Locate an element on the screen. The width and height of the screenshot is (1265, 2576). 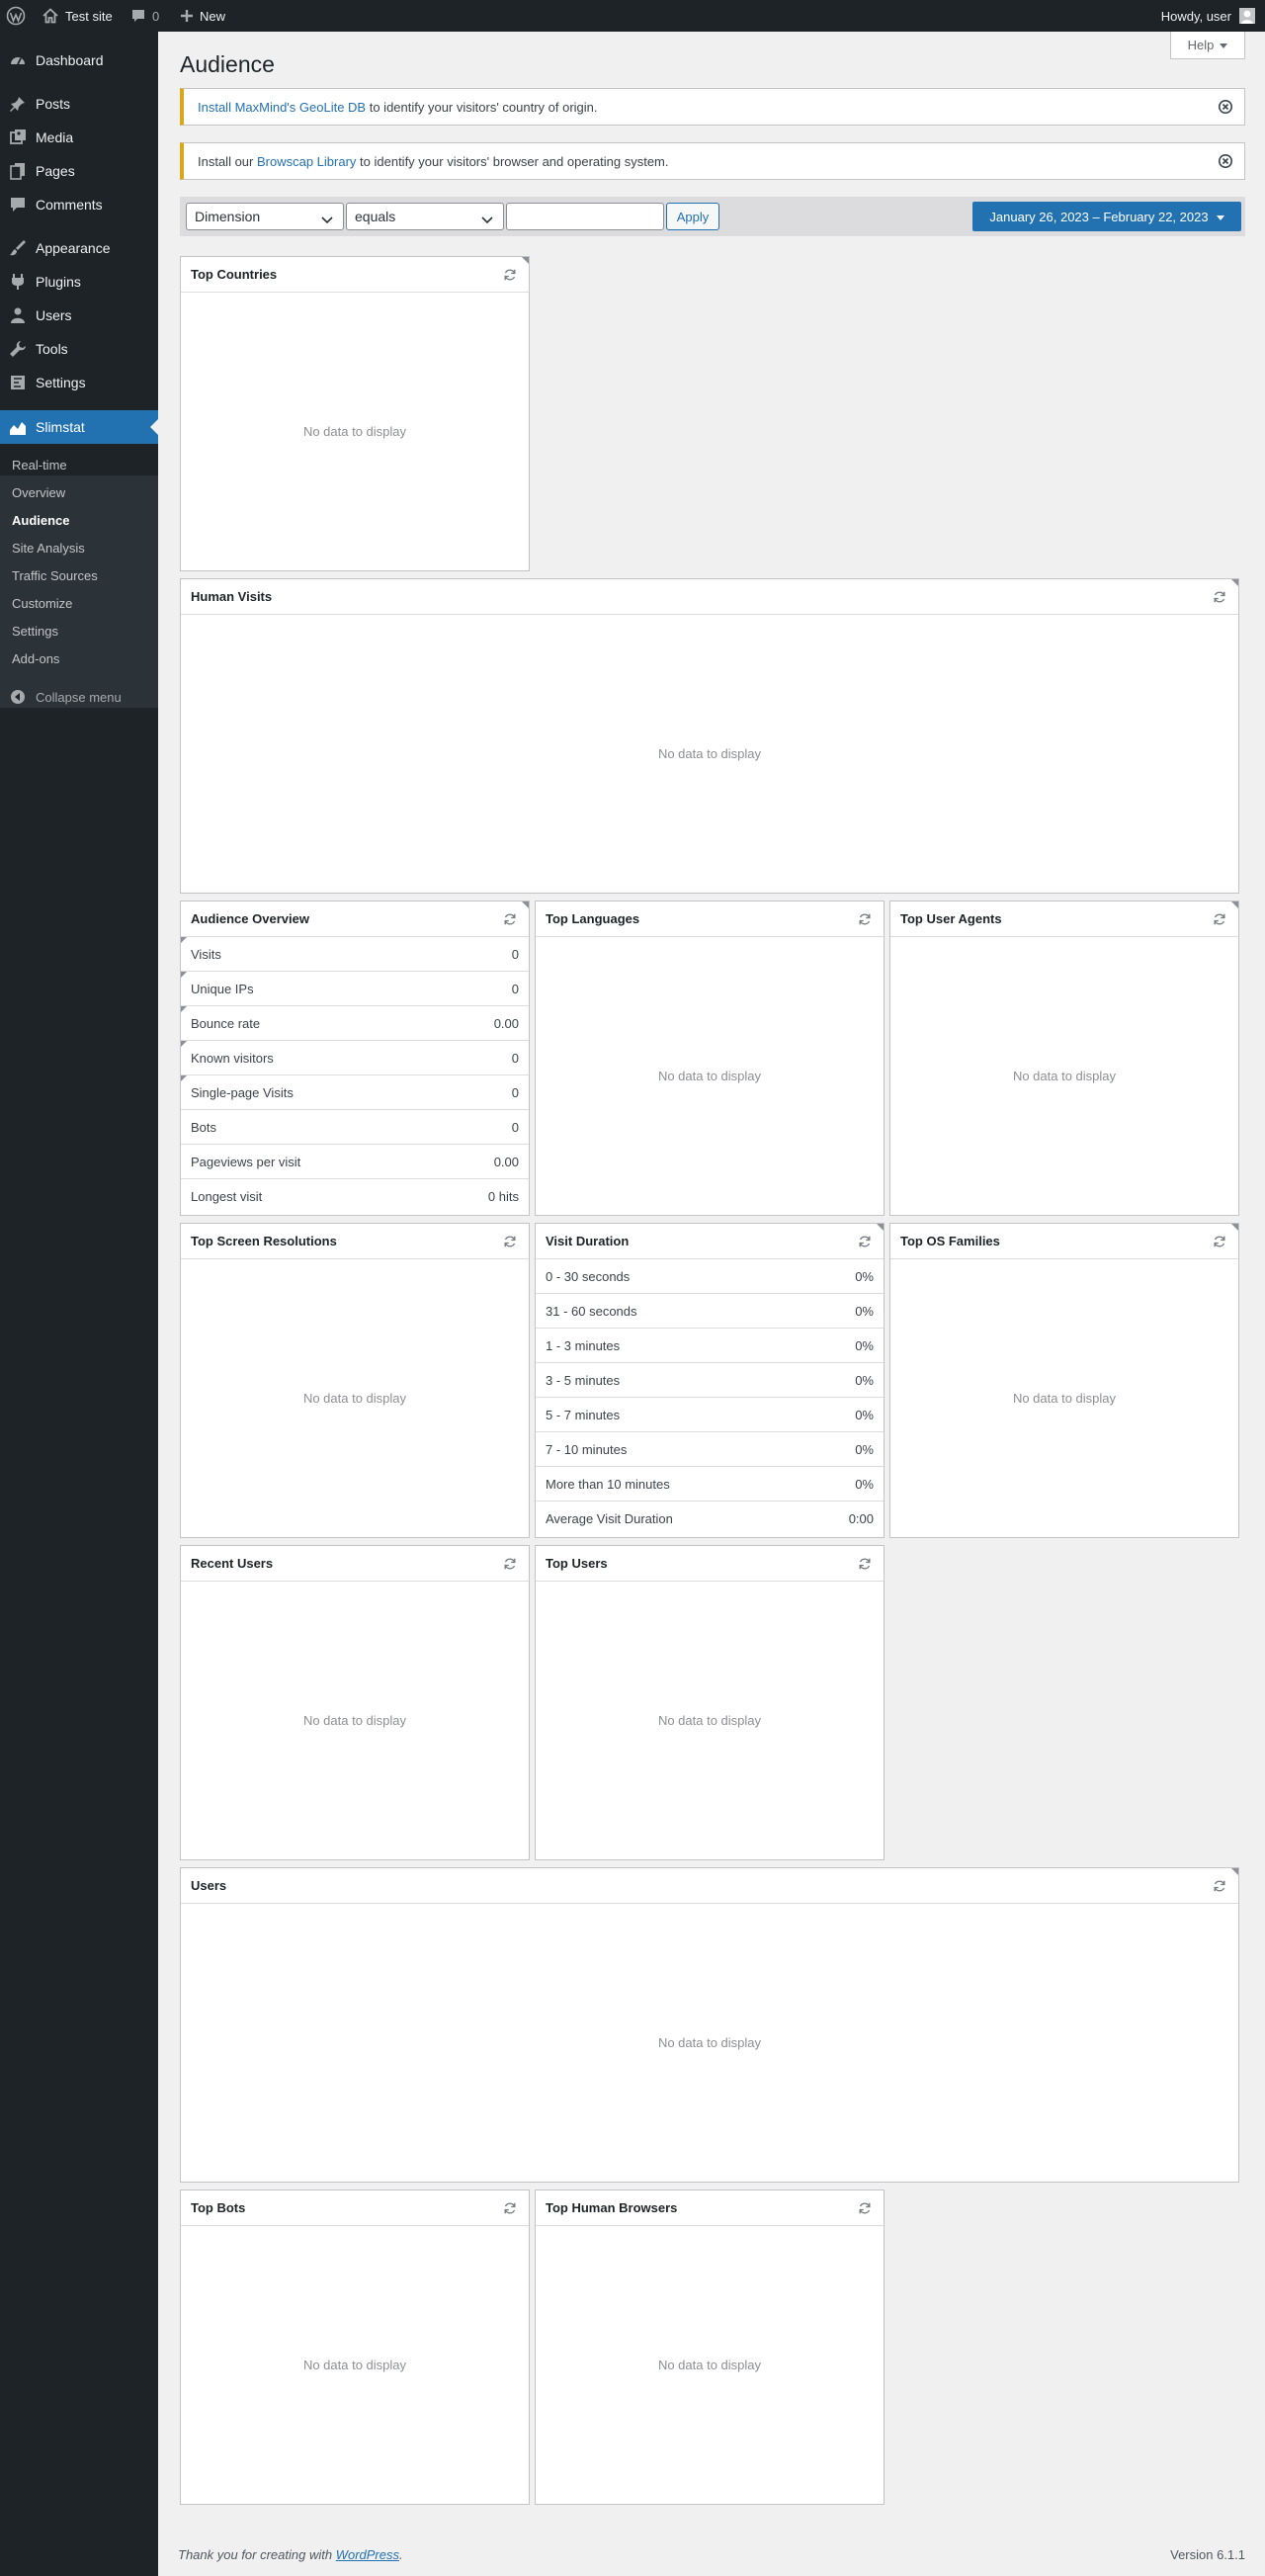
sidebar-item-plugins: Plugins is located at coordinates (79, 282).